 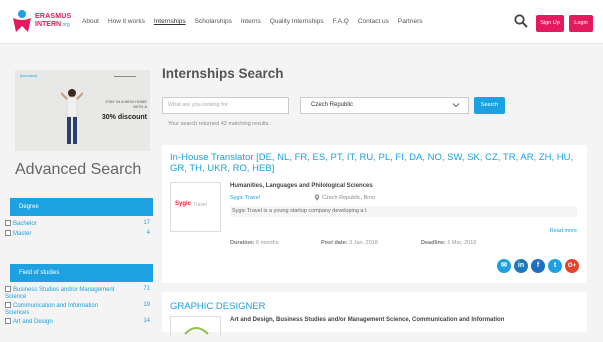 I want to click on sign-up-button: Sign Up, so click(x=550, y=23).